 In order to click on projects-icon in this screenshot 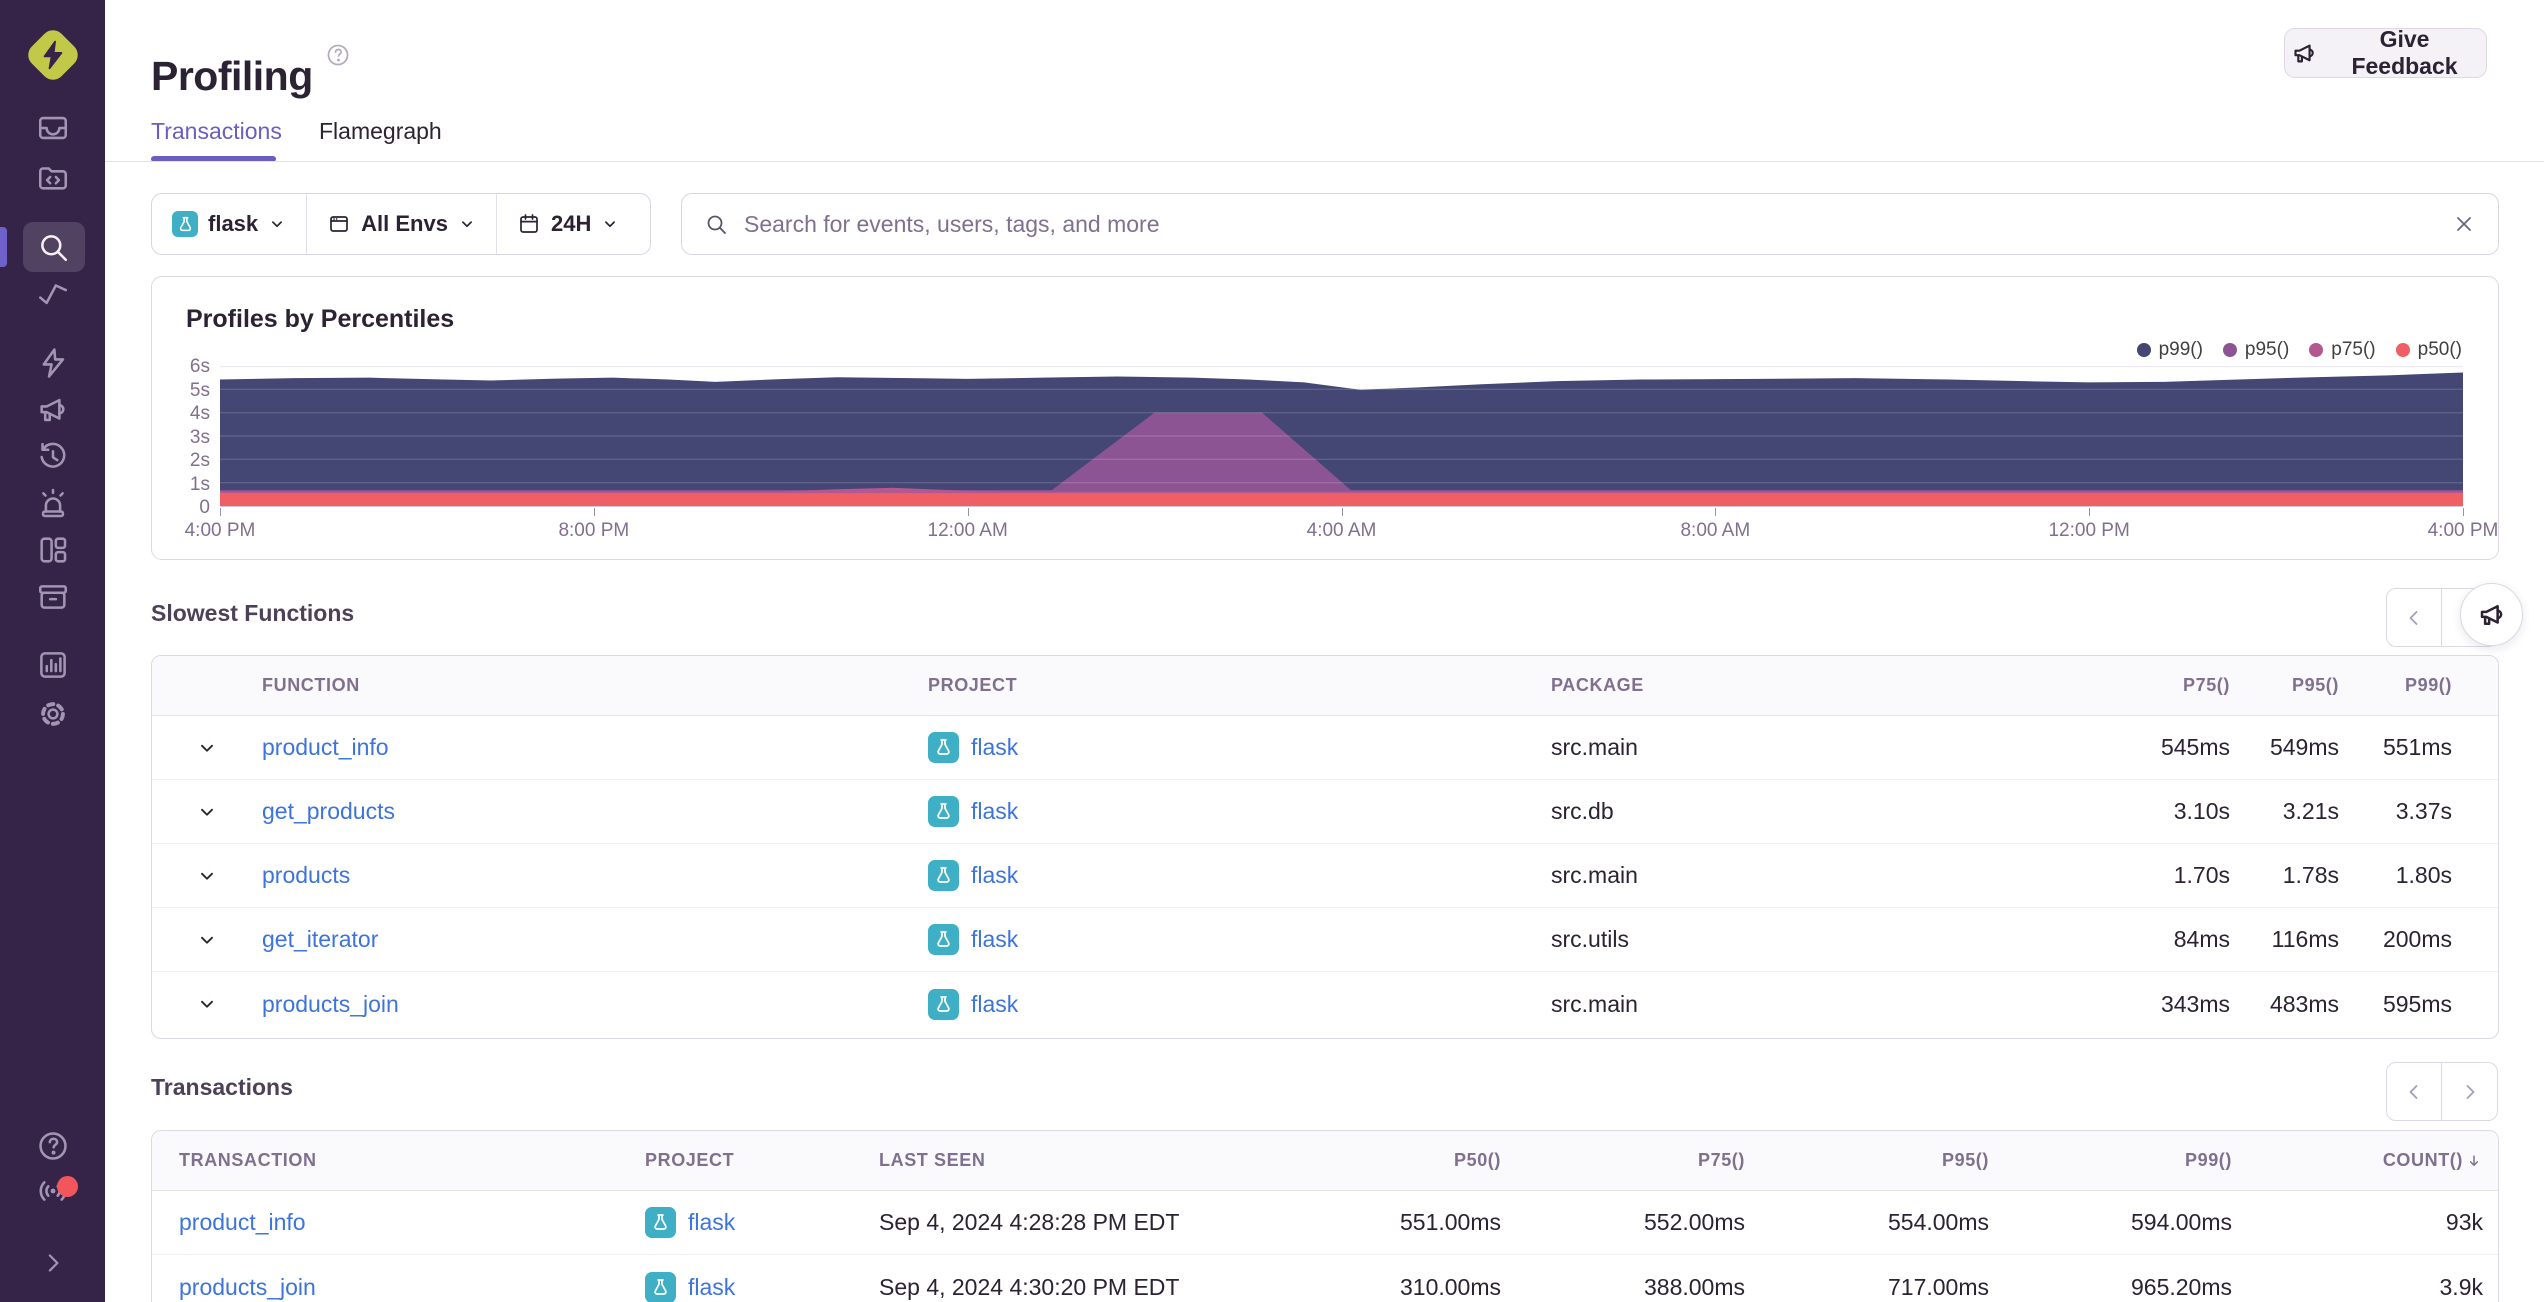, I will do `click(52, 178)`.